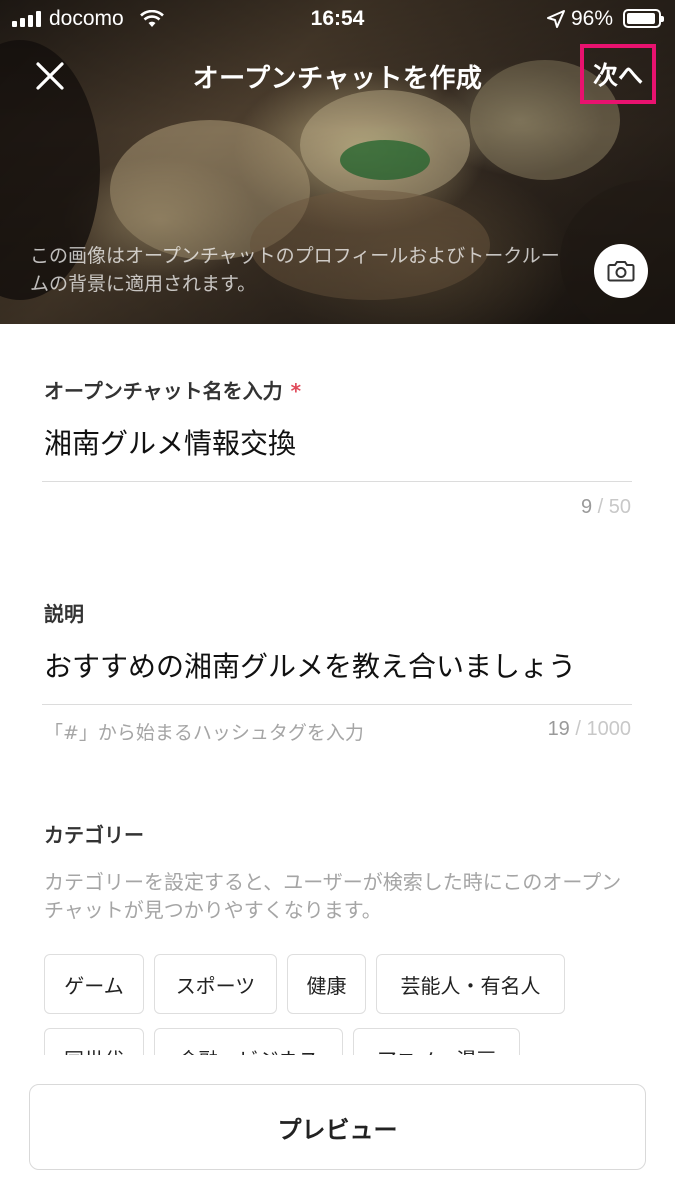  I want to click on navigation-bar: オープンチャットを作成 次へ, so click(337, 76).